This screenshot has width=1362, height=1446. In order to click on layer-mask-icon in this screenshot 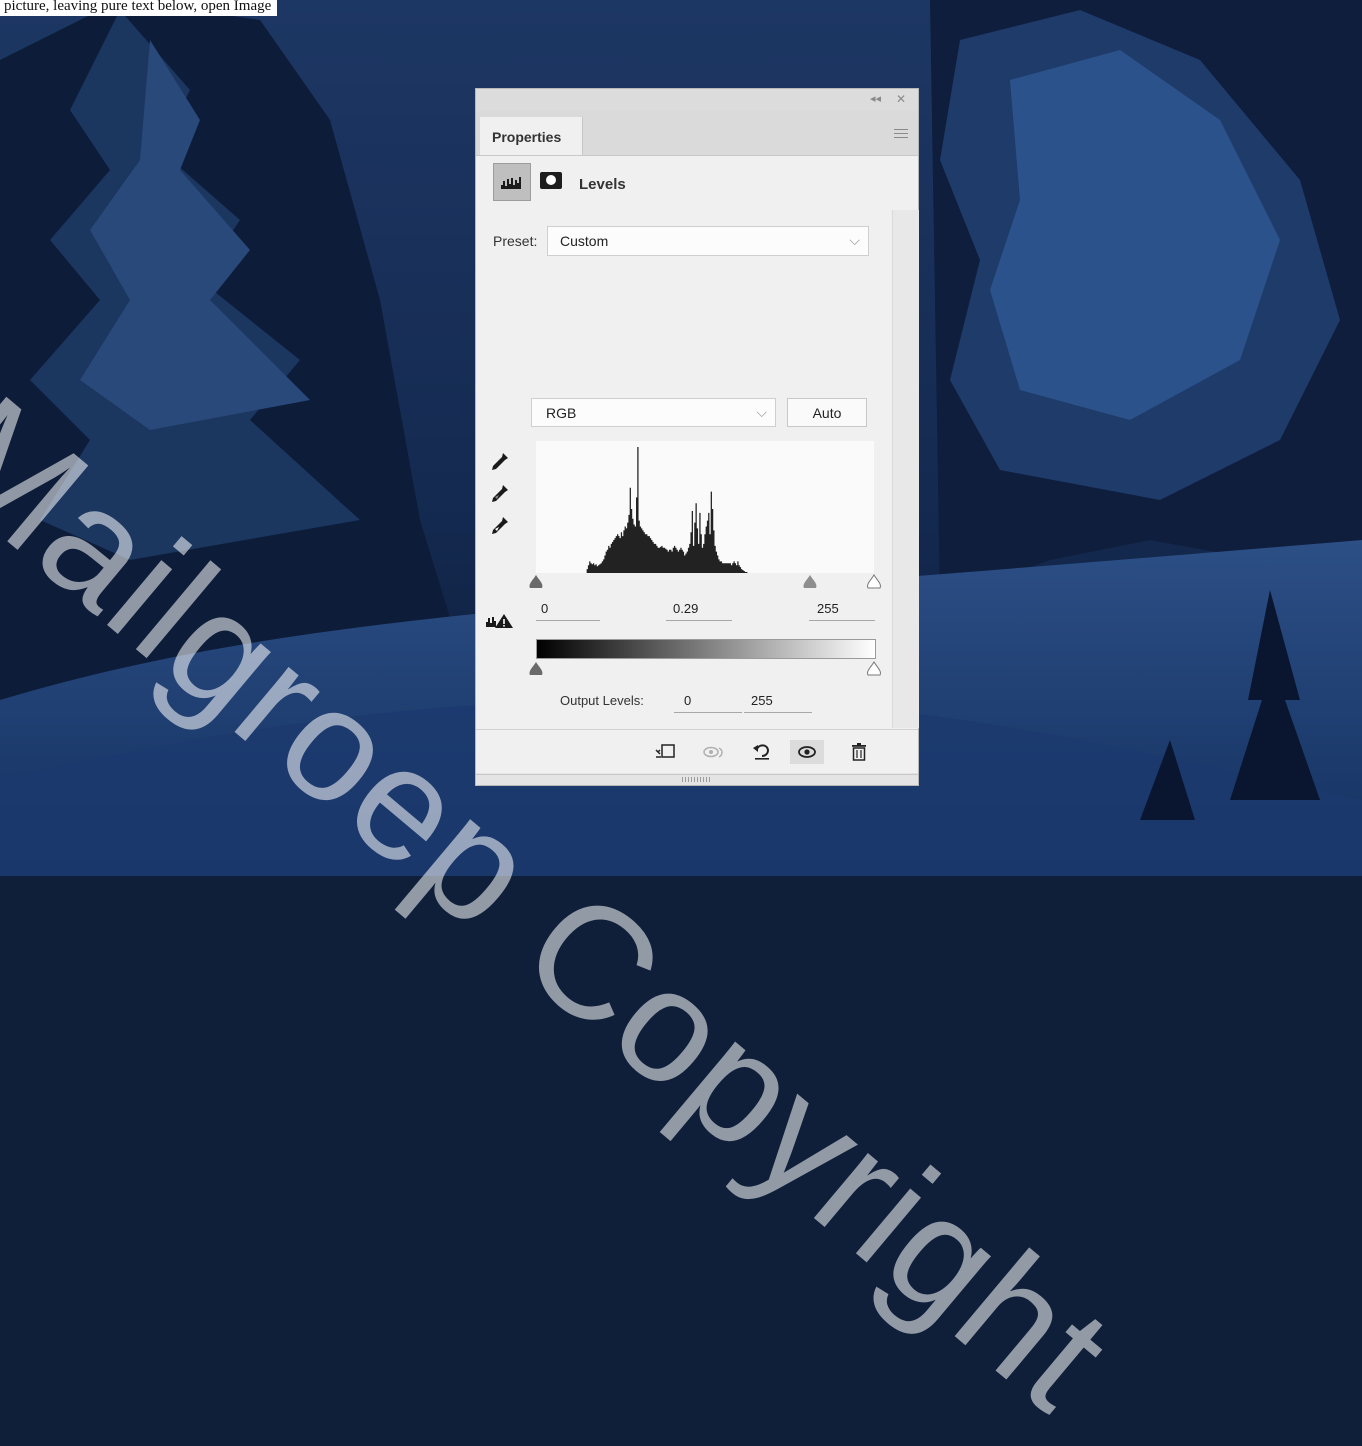, I will do `click(551, 180)`.